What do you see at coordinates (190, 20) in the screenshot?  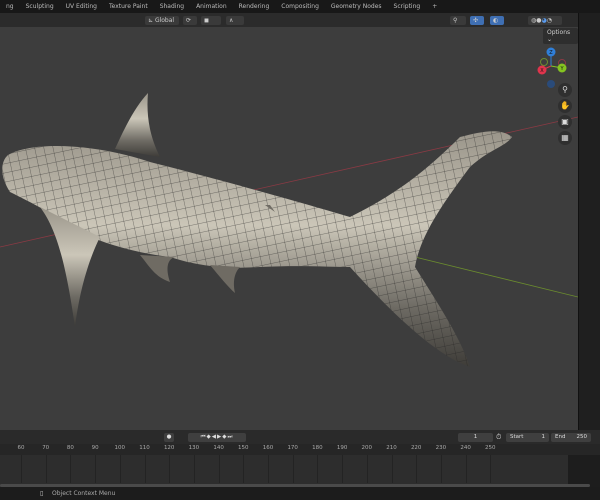 I see `pivot-icon: ⟳` at bounding box center [190, 20].